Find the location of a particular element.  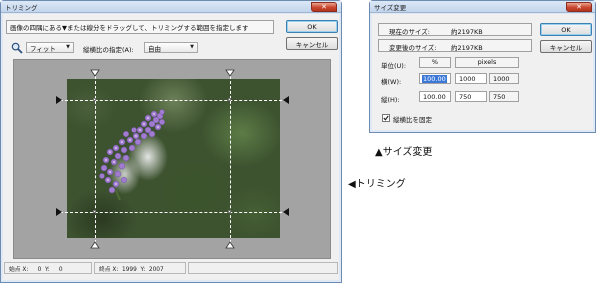

crop-left-line is located at coordinates (95, 159).